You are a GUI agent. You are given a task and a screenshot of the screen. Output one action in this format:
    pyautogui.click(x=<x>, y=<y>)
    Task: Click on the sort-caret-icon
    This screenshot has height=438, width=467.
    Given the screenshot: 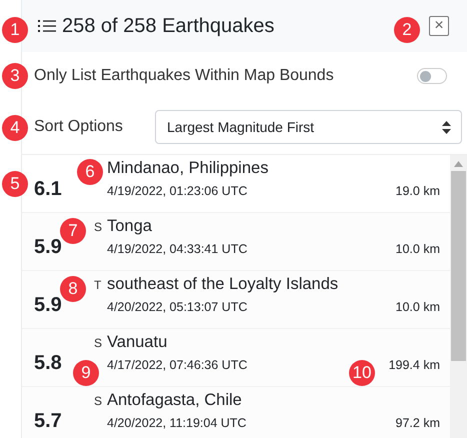 What is the action you would take?
    pyautogui.click(x=446, y=127)
    